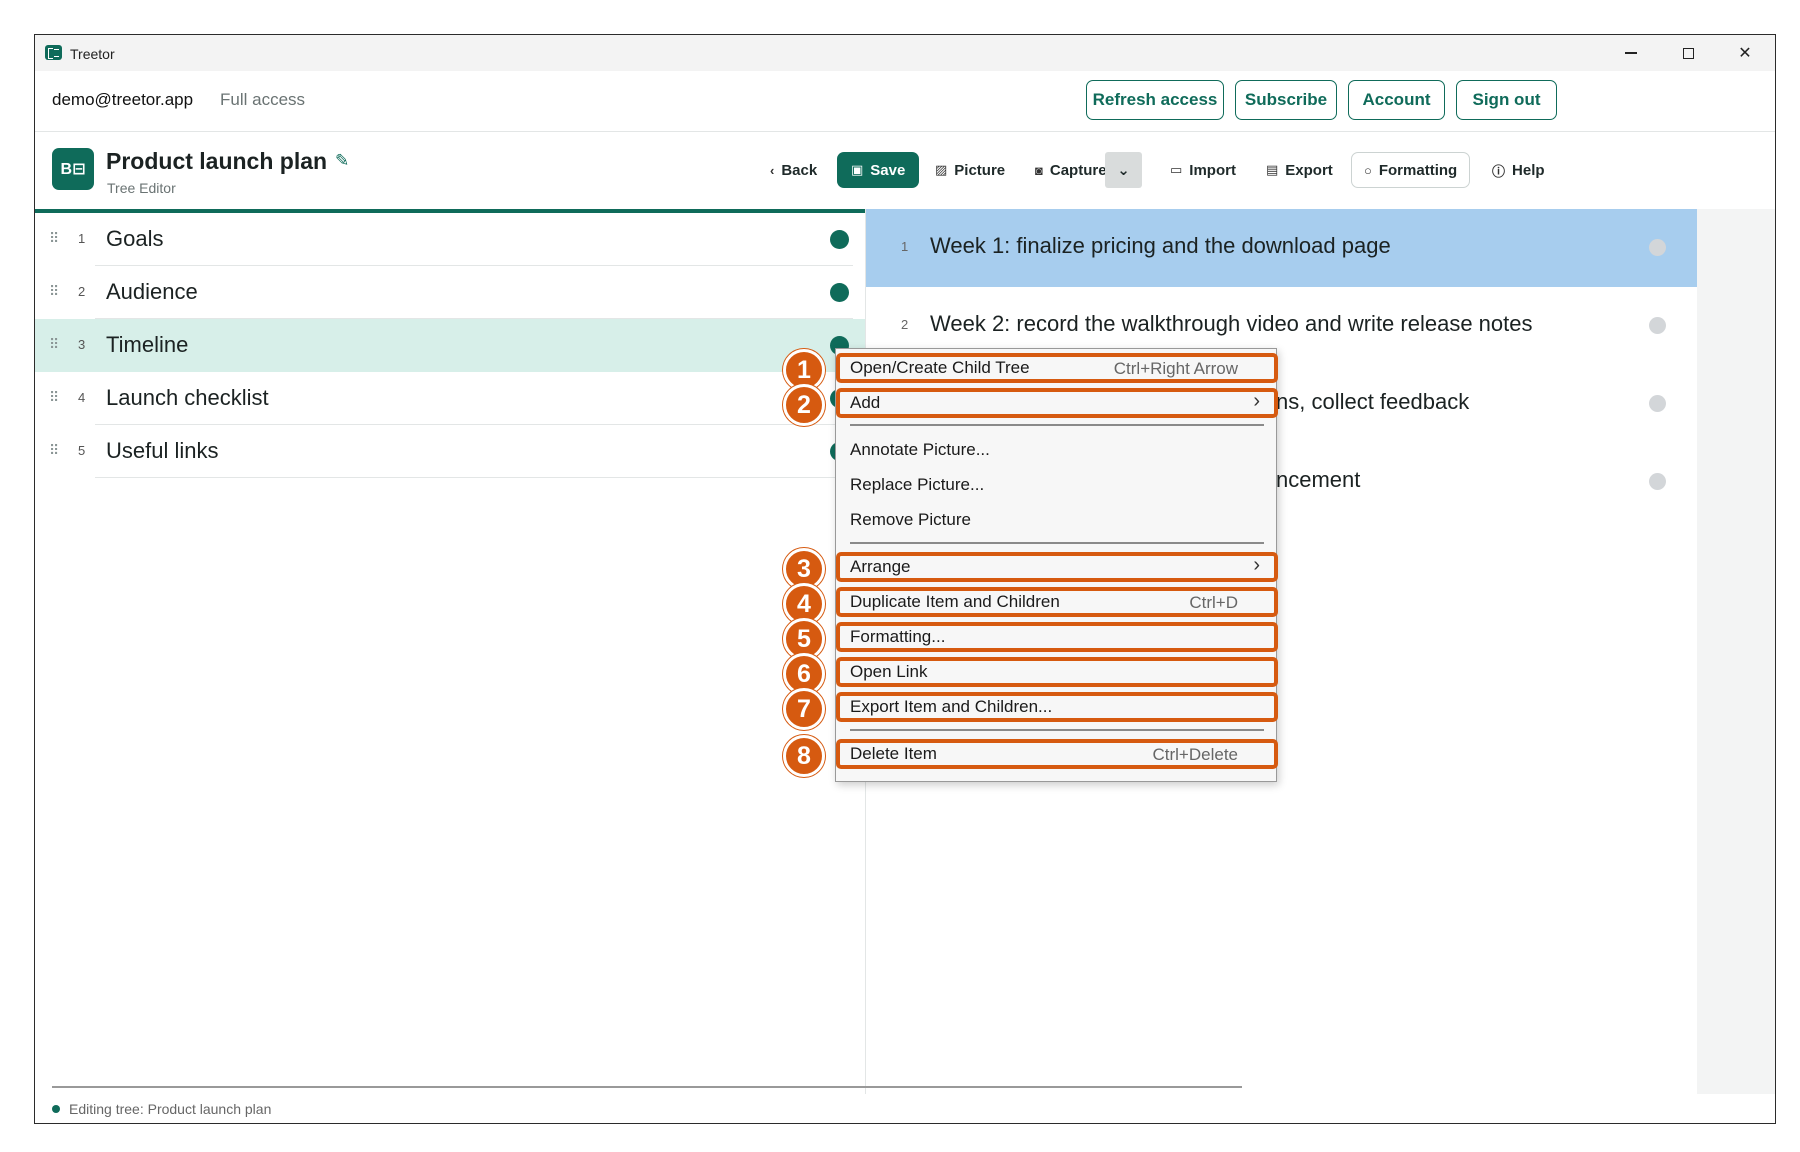 The image size is (1800, 1152). I want to click on account-button: Account, so click(1396, 100).